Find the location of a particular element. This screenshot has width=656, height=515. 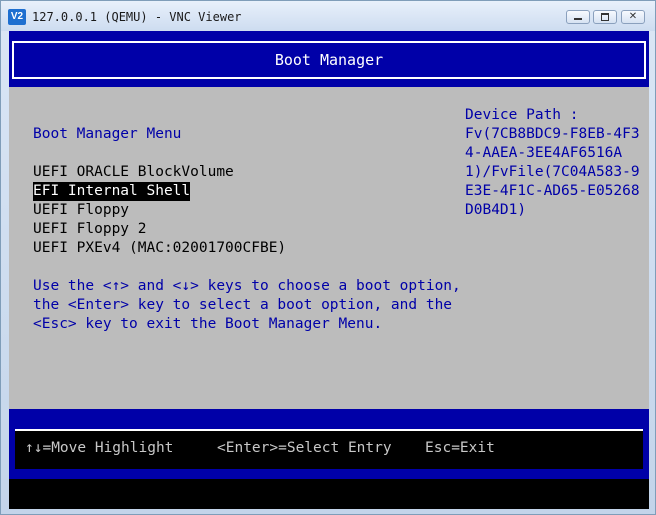

menu-heading: Boot Manager Menu is located at coordinates (107, 134).